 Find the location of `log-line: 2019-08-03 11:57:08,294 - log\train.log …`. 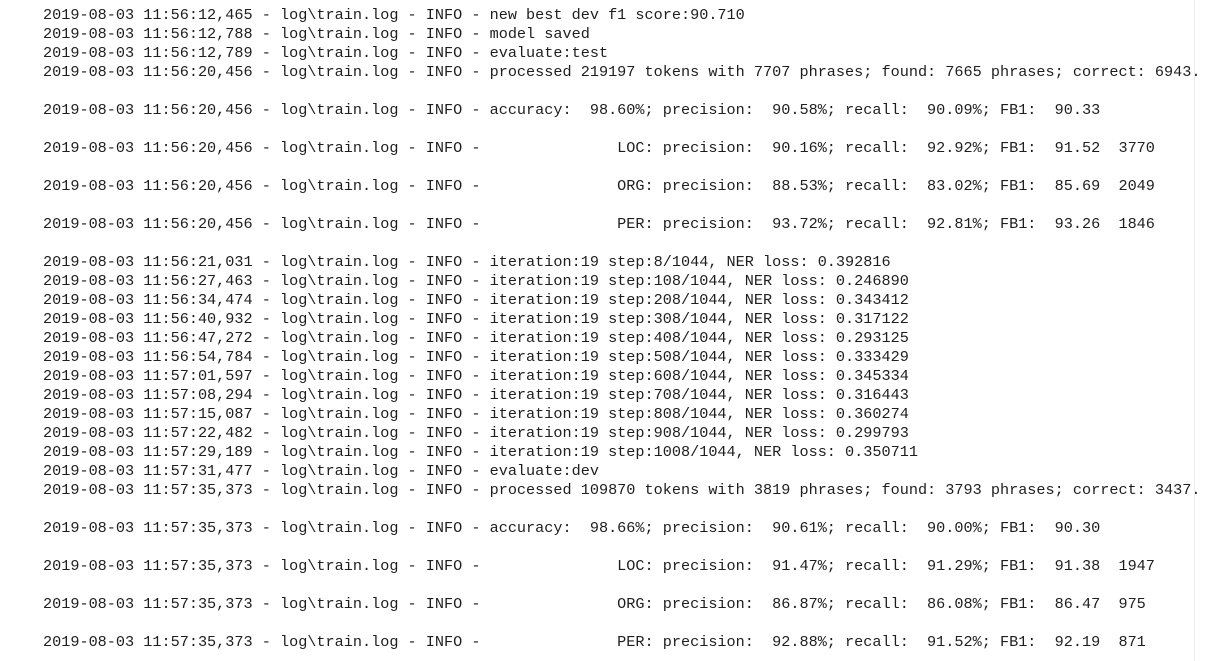

log-line: 2019-08-03 11:57:08,294 - log\train.log … is located at coordinates (476, 395).